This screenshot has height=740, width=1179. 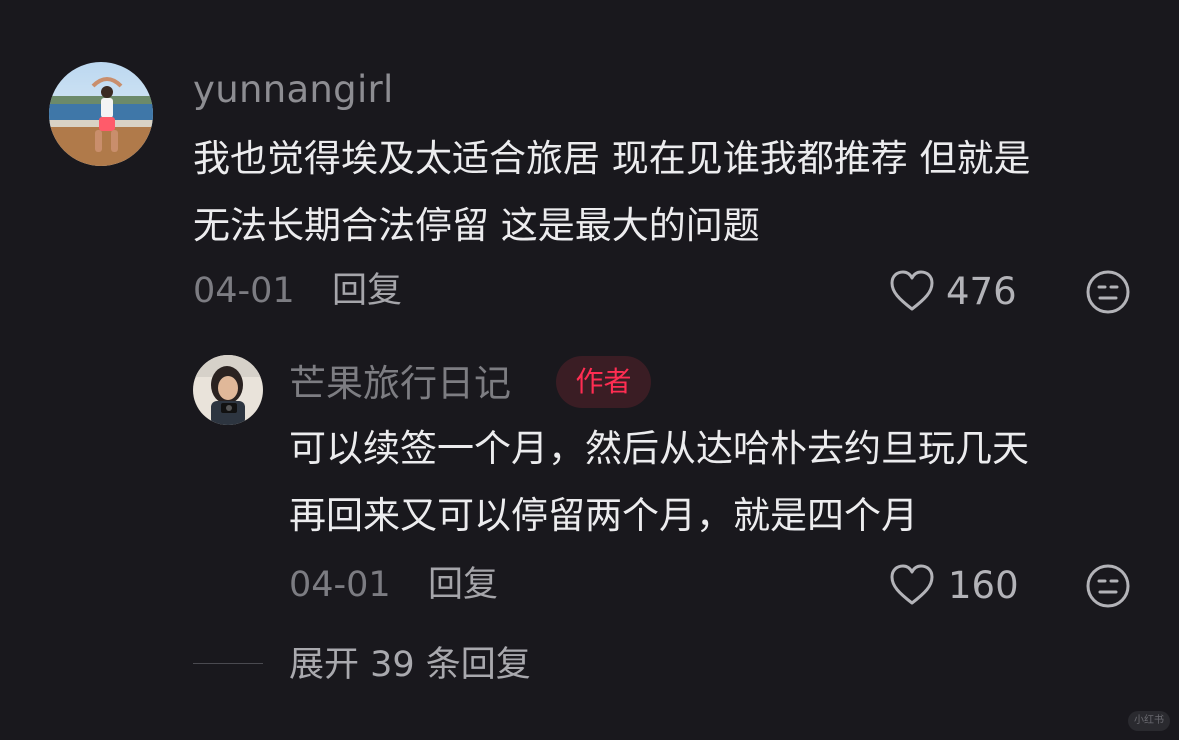 What do you see at coordinates (400, 384) in the screenshot?
I see `reply-username: 芒果旅行日记` at bounding box center [400, 384].